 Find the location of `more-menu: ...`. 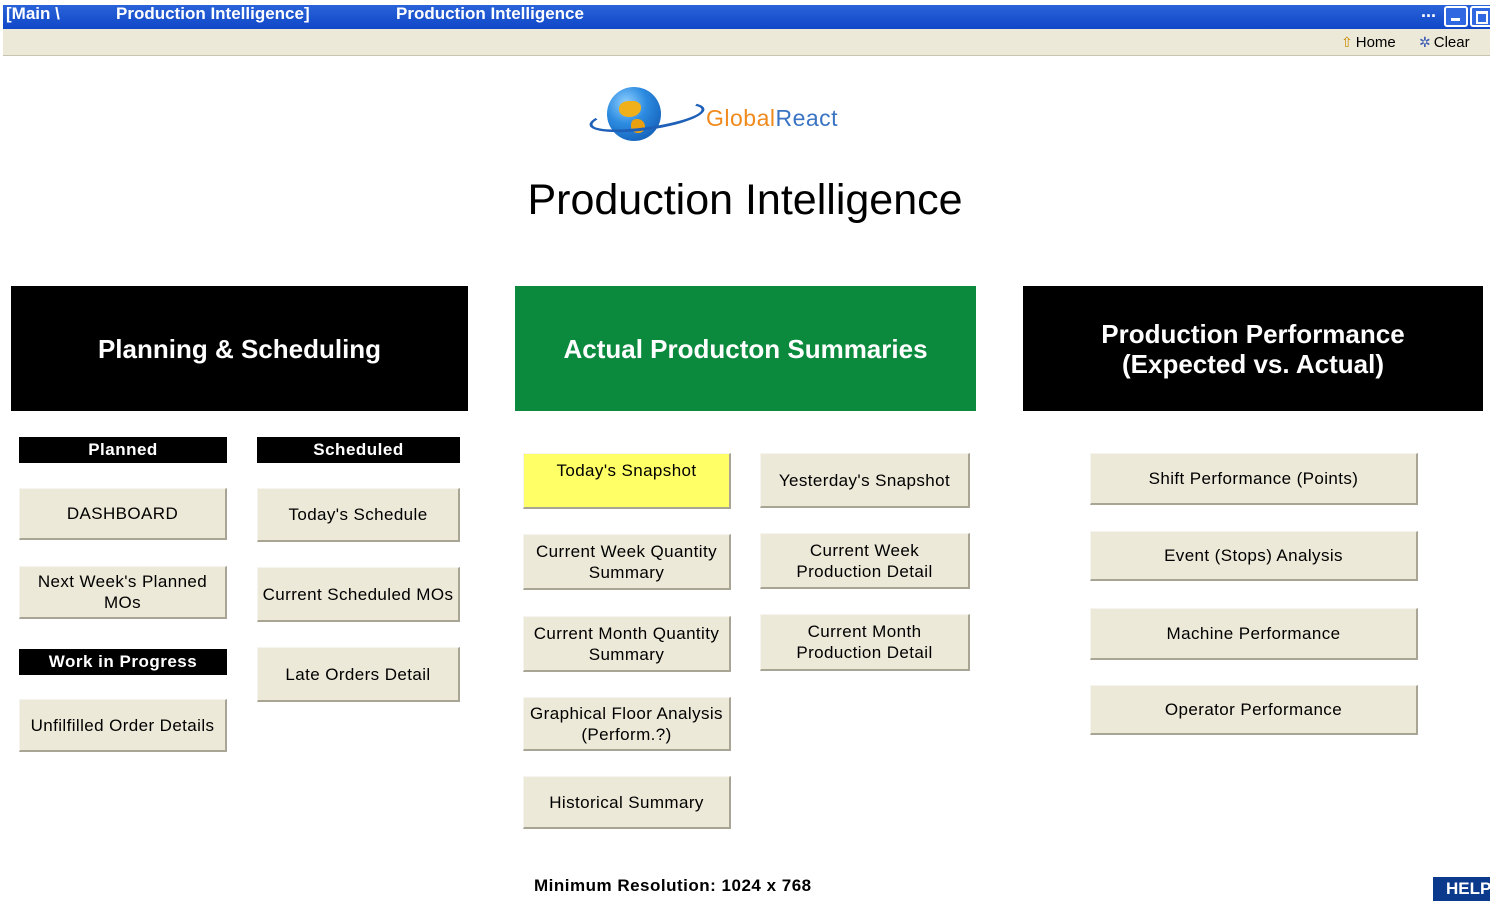

more-menu: ... is located at coordinates (1428, 12).